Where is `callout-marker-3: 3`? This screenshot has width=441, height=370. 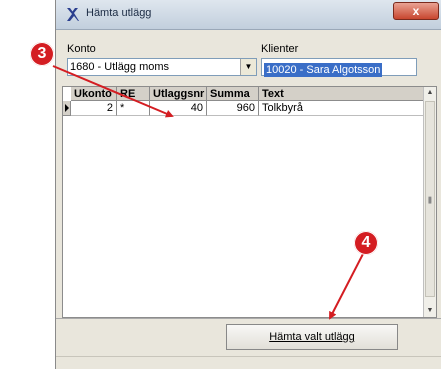
callout-marker-3: 3 is located at coordinates (42, 54).